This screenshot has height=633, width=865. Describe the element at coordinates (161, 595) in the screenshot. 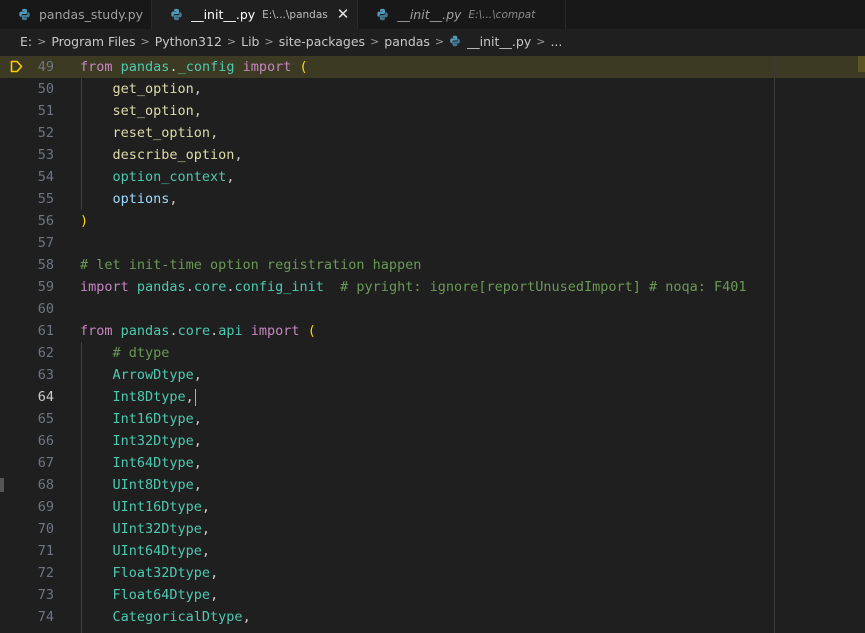

I see `code-token: Float64Dtype` at that location.